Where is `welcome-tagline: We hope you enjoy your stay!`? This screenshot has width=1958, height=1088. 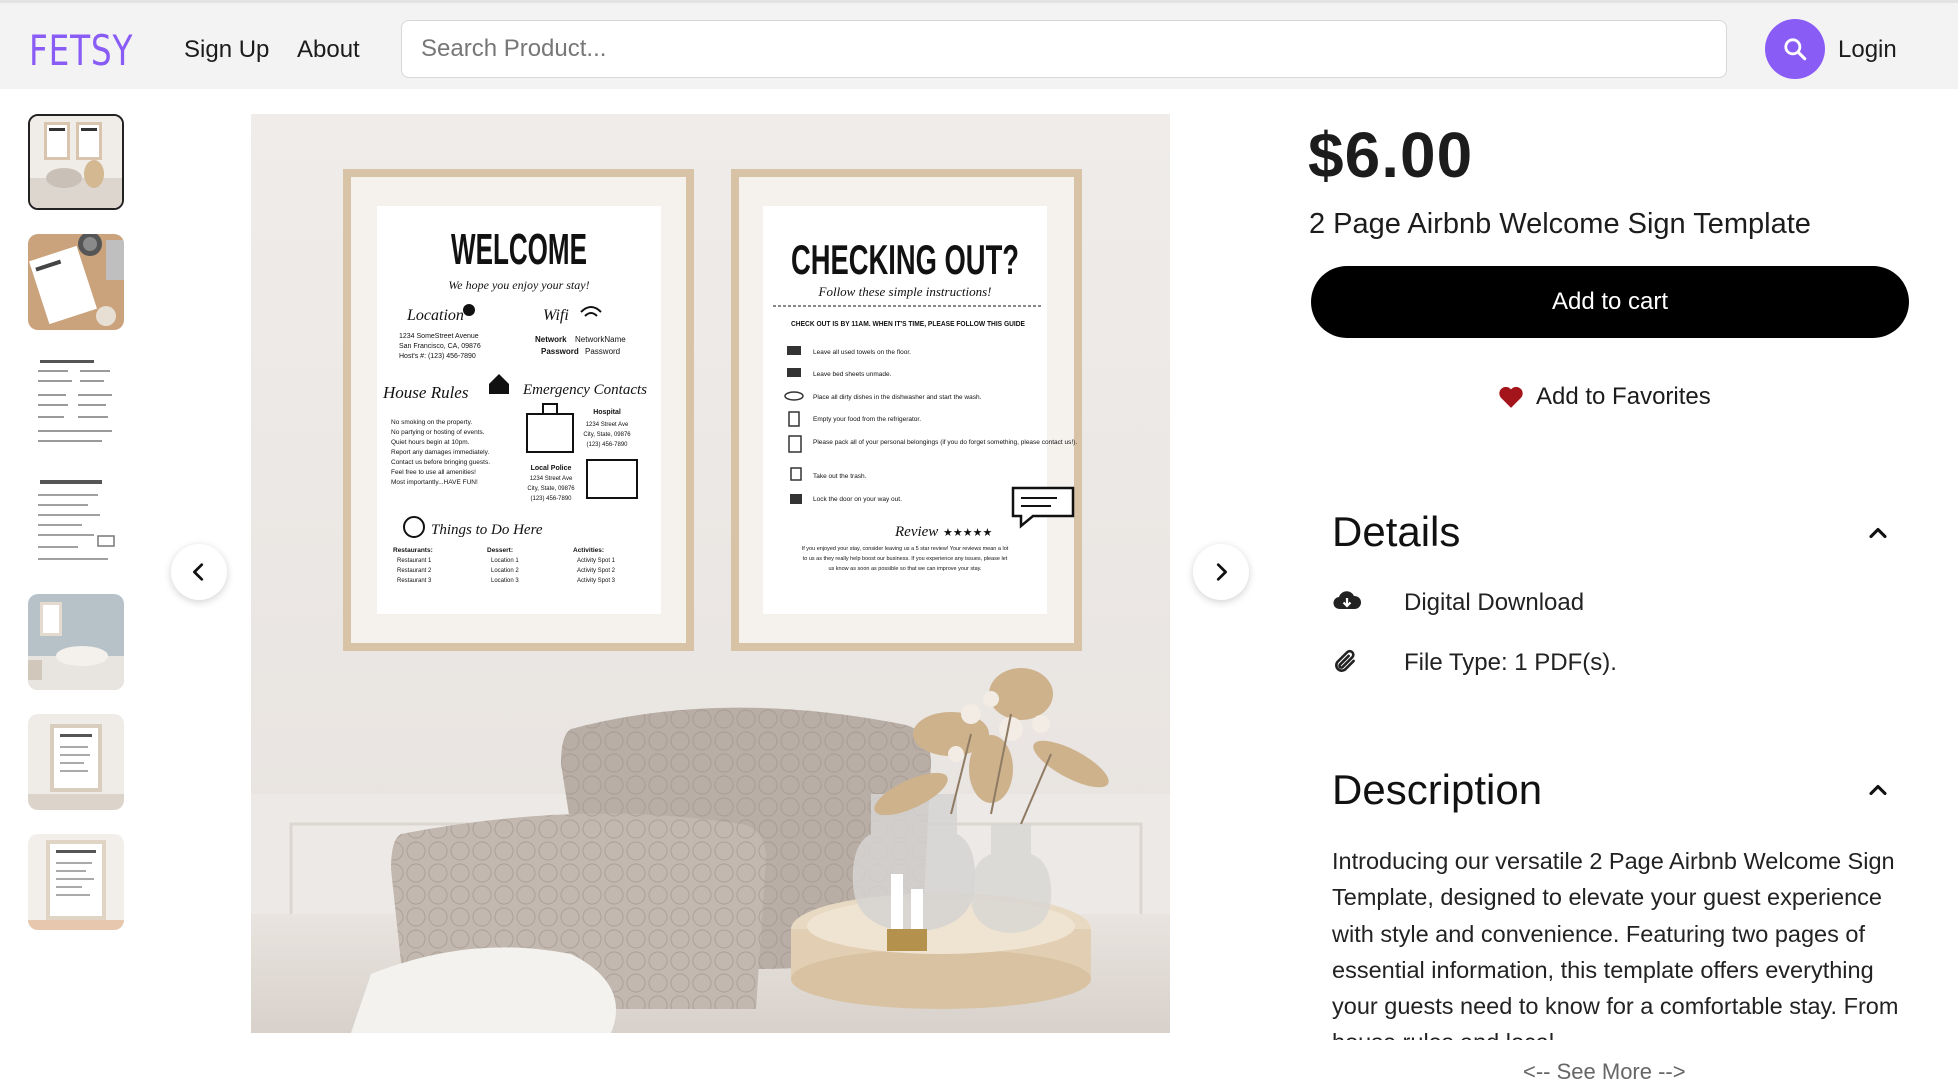
welcome-tagline: We hope you enjoy your stay! is located at coordinates (518, 285).